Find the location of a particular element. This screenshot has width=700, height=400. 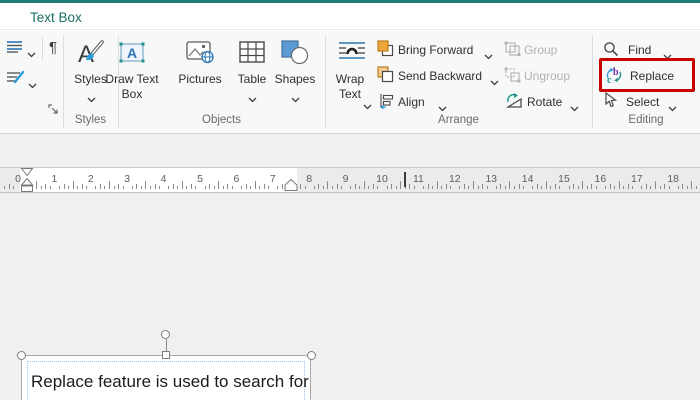

rotate-button: Rotate is located at coordinates (544, 102).